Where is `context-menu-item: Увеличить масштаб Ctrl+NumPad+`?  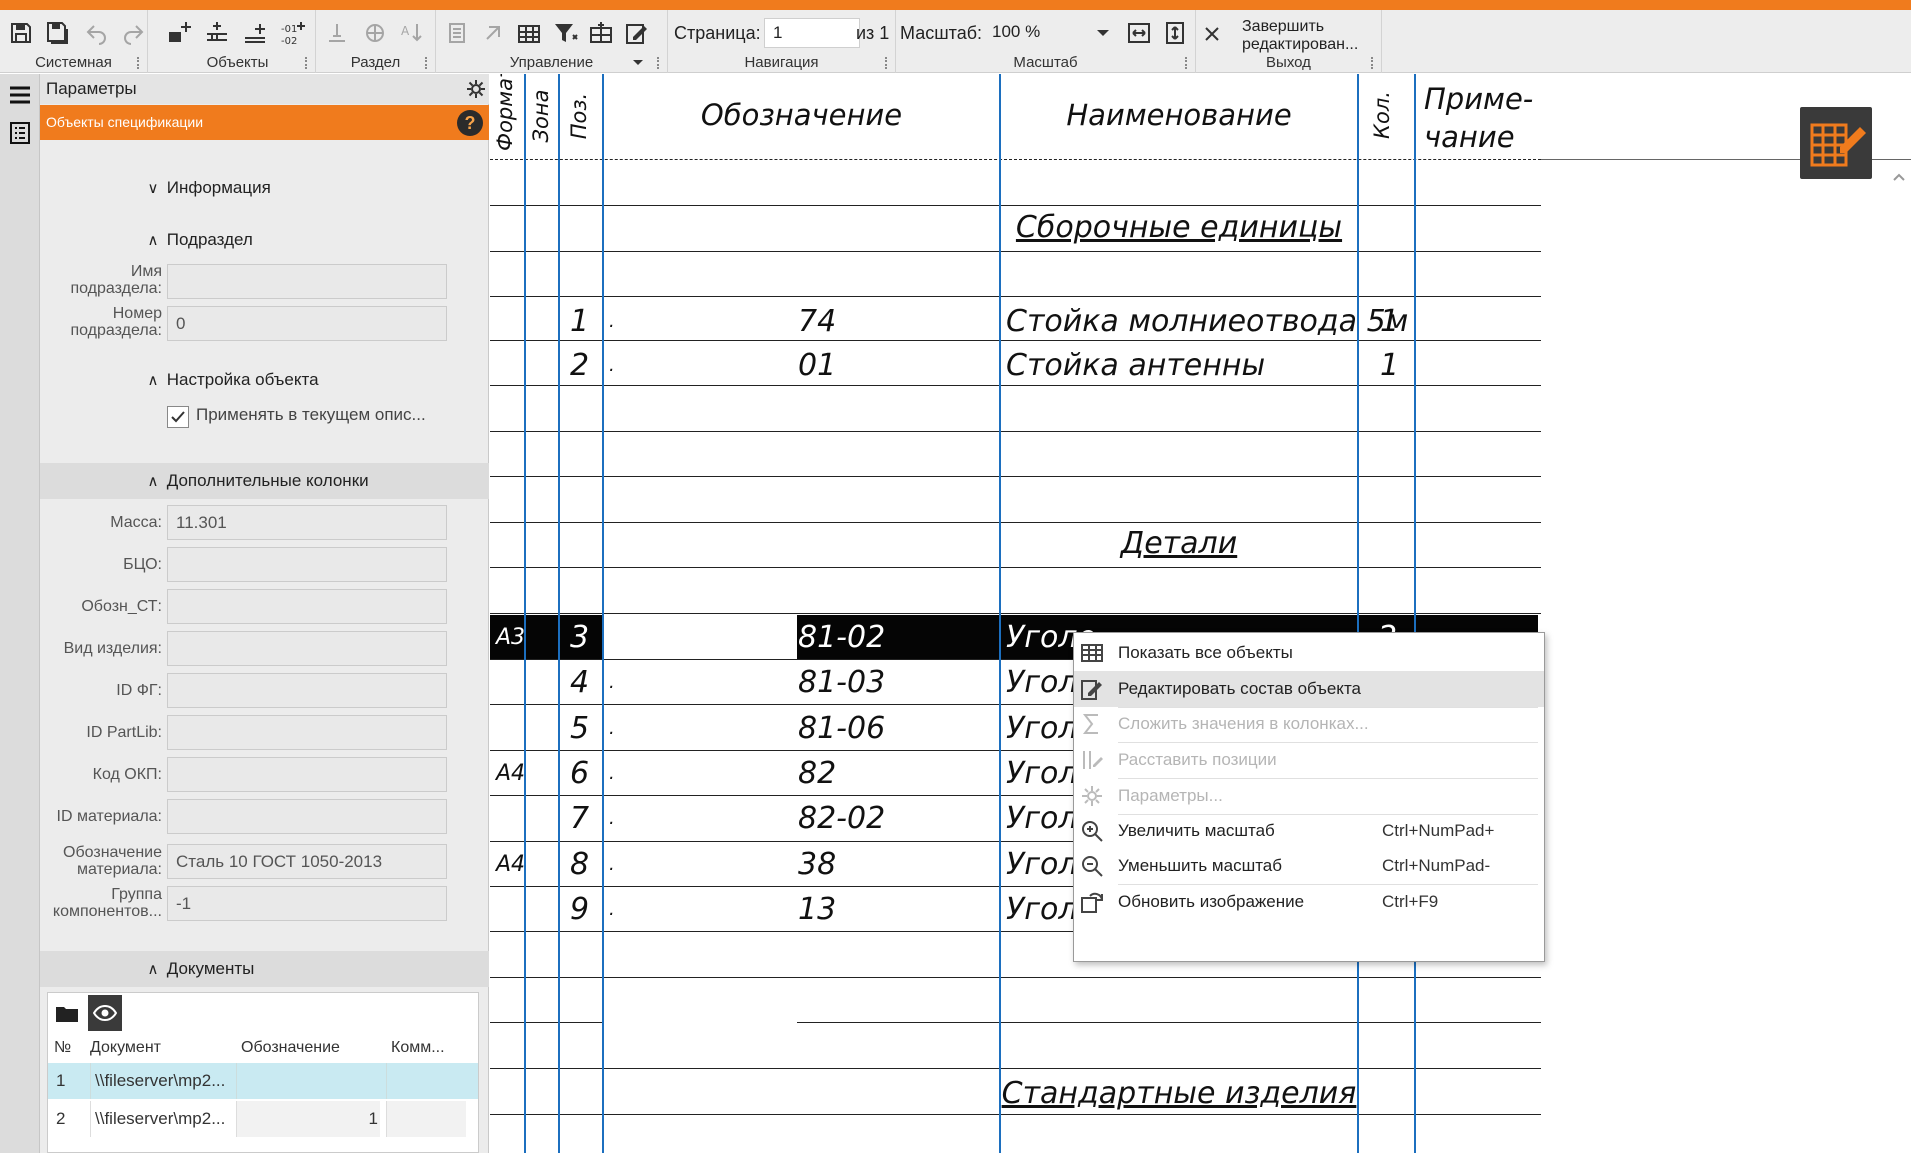 context-menu-item: Увеличить масштаб Ctrl+NumPad+ is located at coordinates (1309, 831).